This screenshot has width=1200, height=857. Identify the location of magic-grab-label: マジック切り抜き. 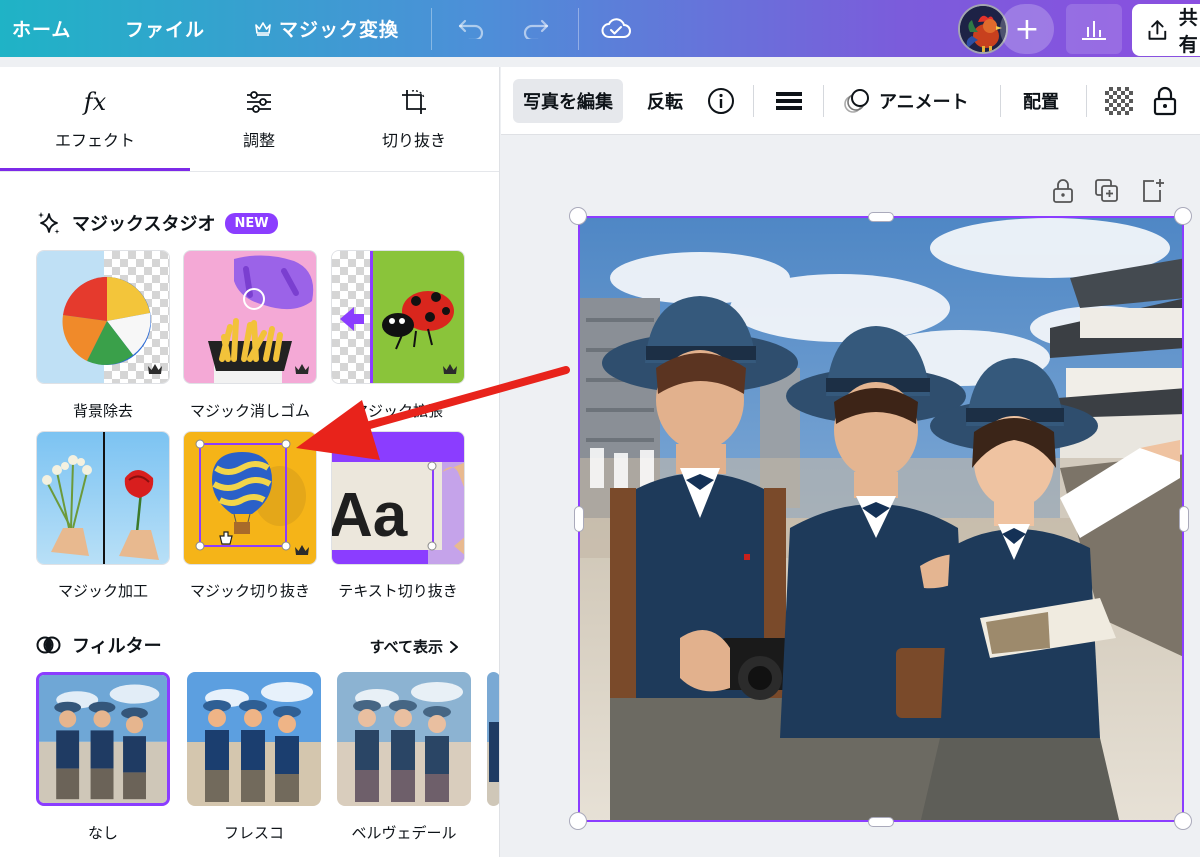
(249, 591).